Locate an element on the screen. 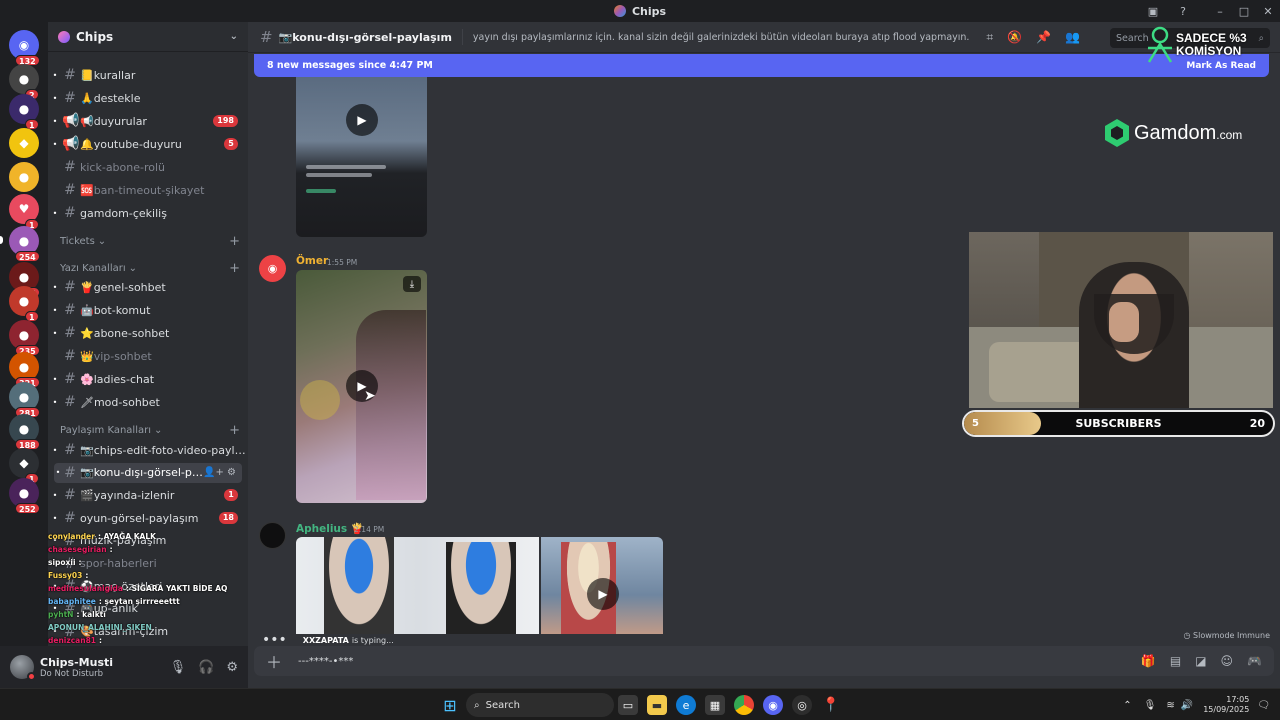  store-icon: ▦ is located at coordinates (715, 705).